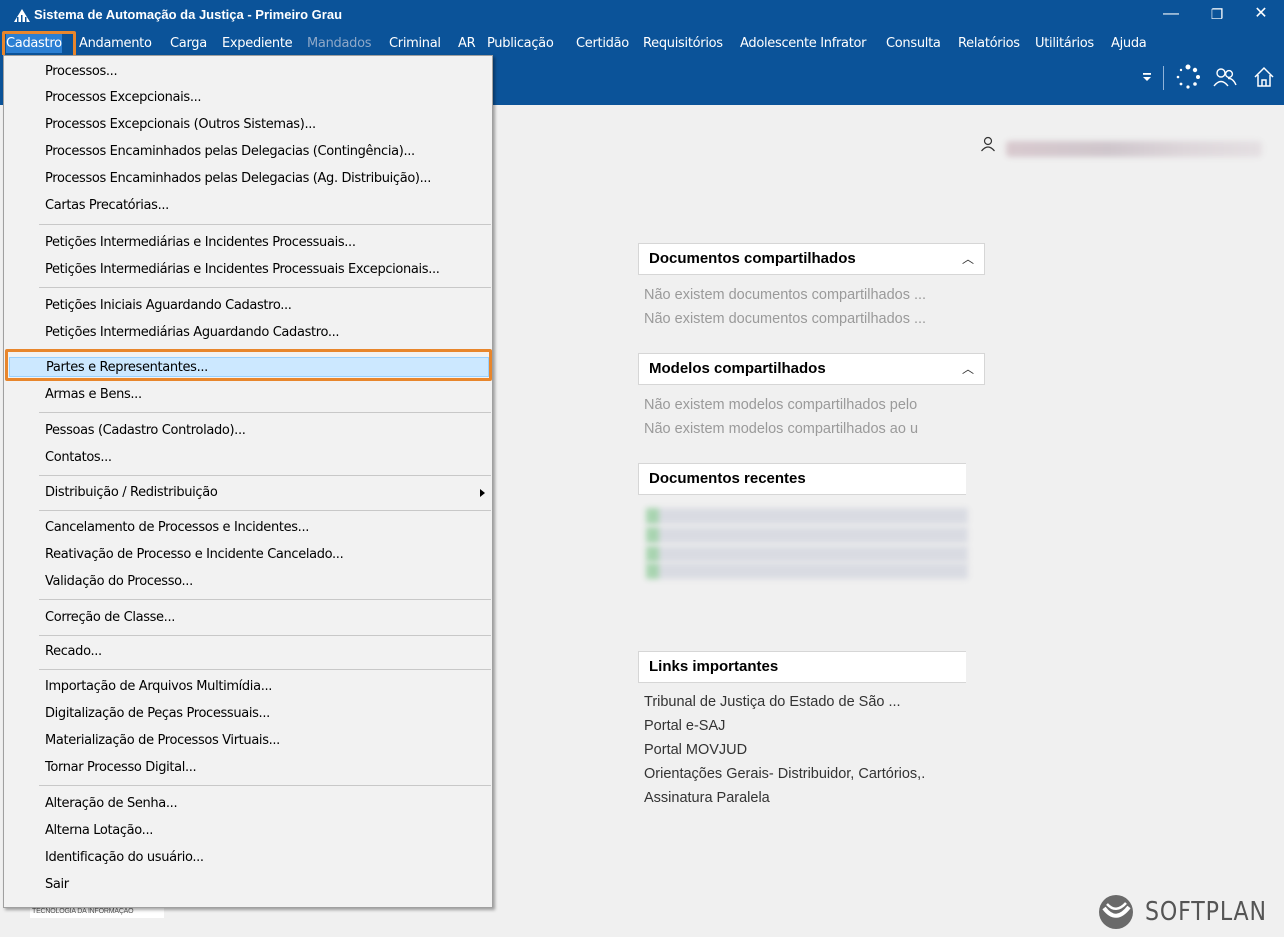 This screenshot has height=937, width=1284. Describe the element at coordinates (988, 144) in the screenshot. I see `user-icon` at that location.